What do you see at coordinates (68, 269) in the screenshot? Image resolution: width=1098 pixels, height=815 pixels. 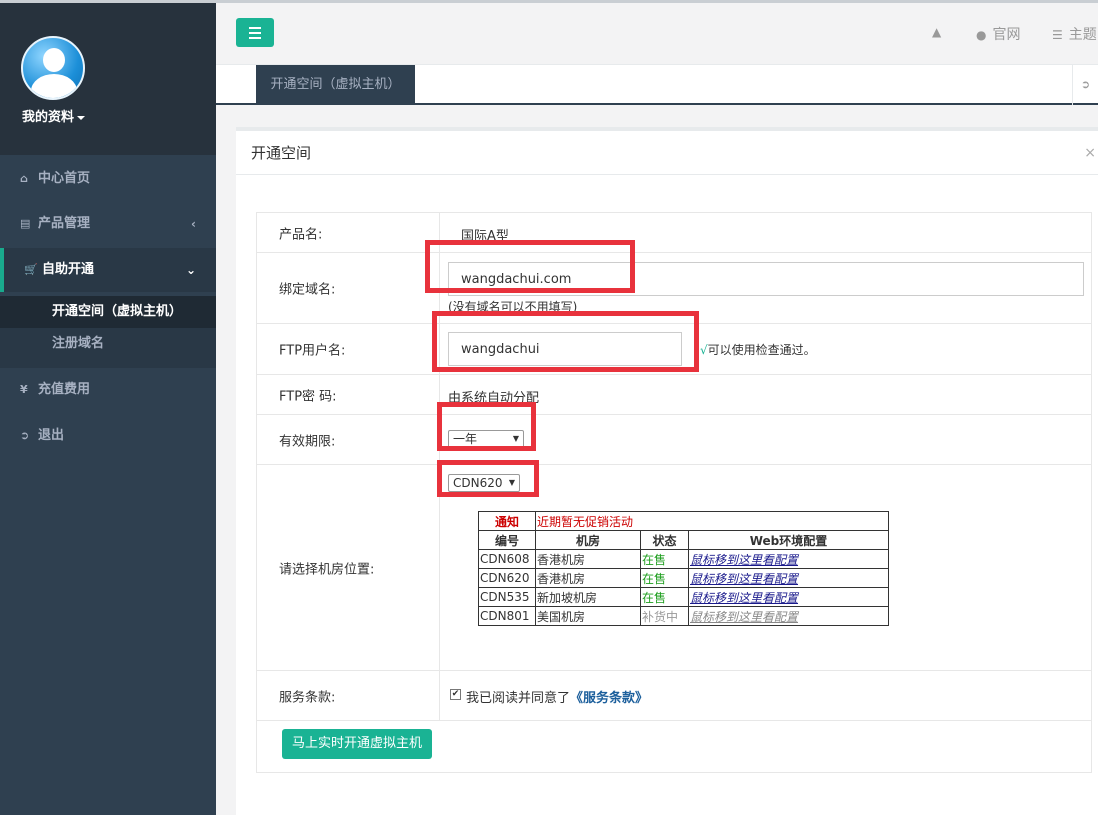 I see `sidebar-item-label: 自助开通` at bounding box center [68, 269].